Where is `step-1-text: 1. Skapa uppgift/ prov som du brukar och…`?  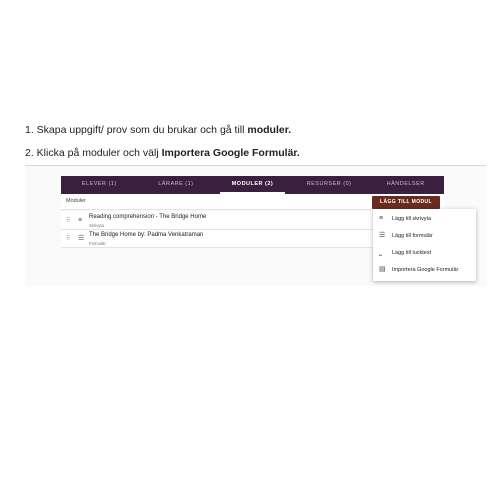
step-1-text: 1. Skapa uppgift/ prov som du brukar och… is located at coordinates (136, 130).